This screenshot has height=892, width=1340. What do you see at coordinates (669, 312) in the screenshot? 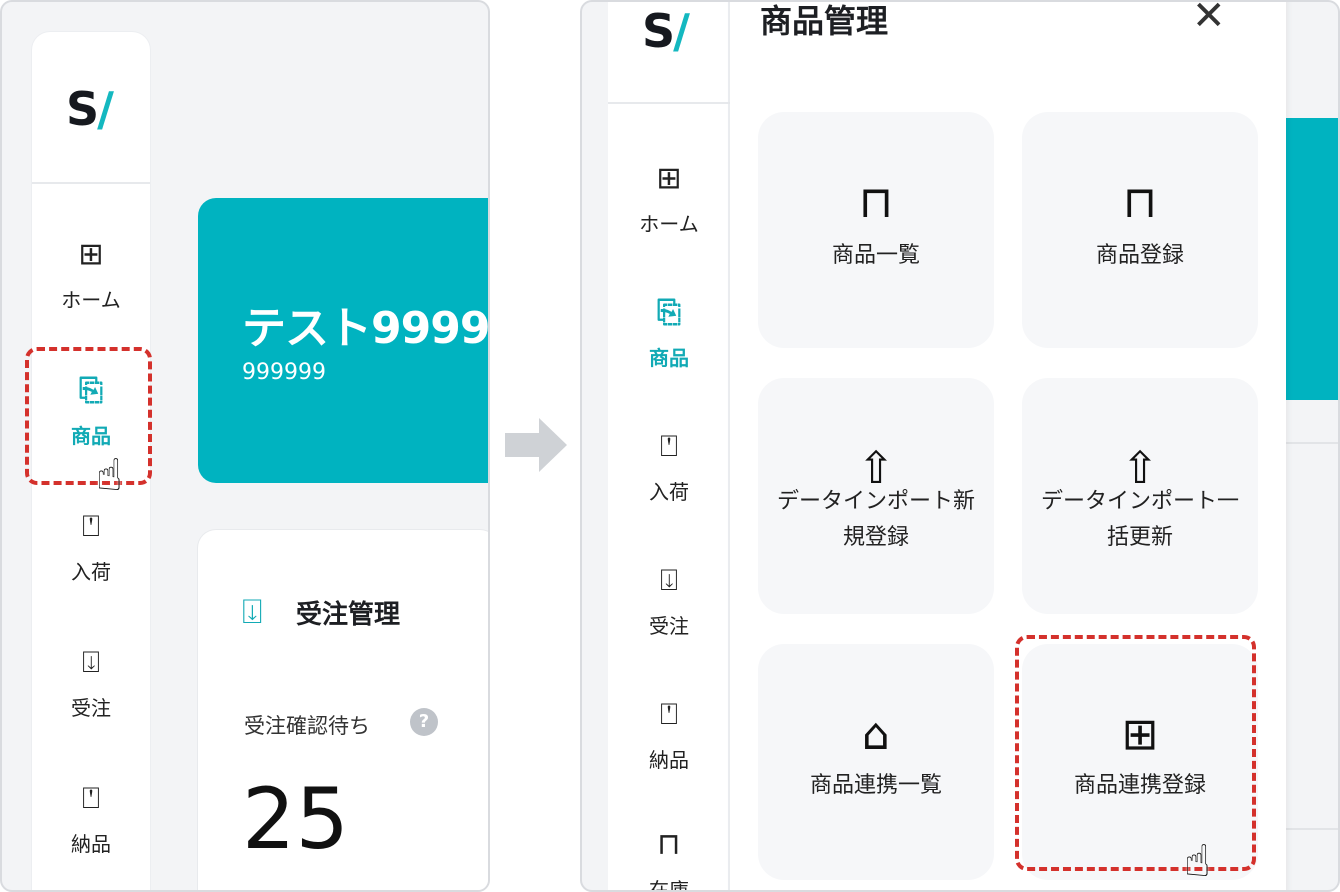
I see `product-tag-icon: ⎘` at bounding box center [669, 312].